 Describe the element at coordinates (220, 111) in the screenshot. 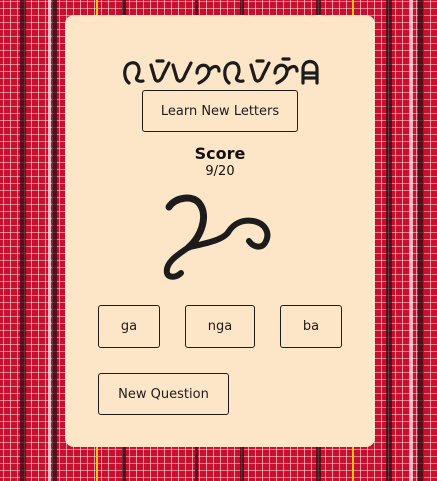

I see `learn-new-letters-button: Learn New Letters` at that location.